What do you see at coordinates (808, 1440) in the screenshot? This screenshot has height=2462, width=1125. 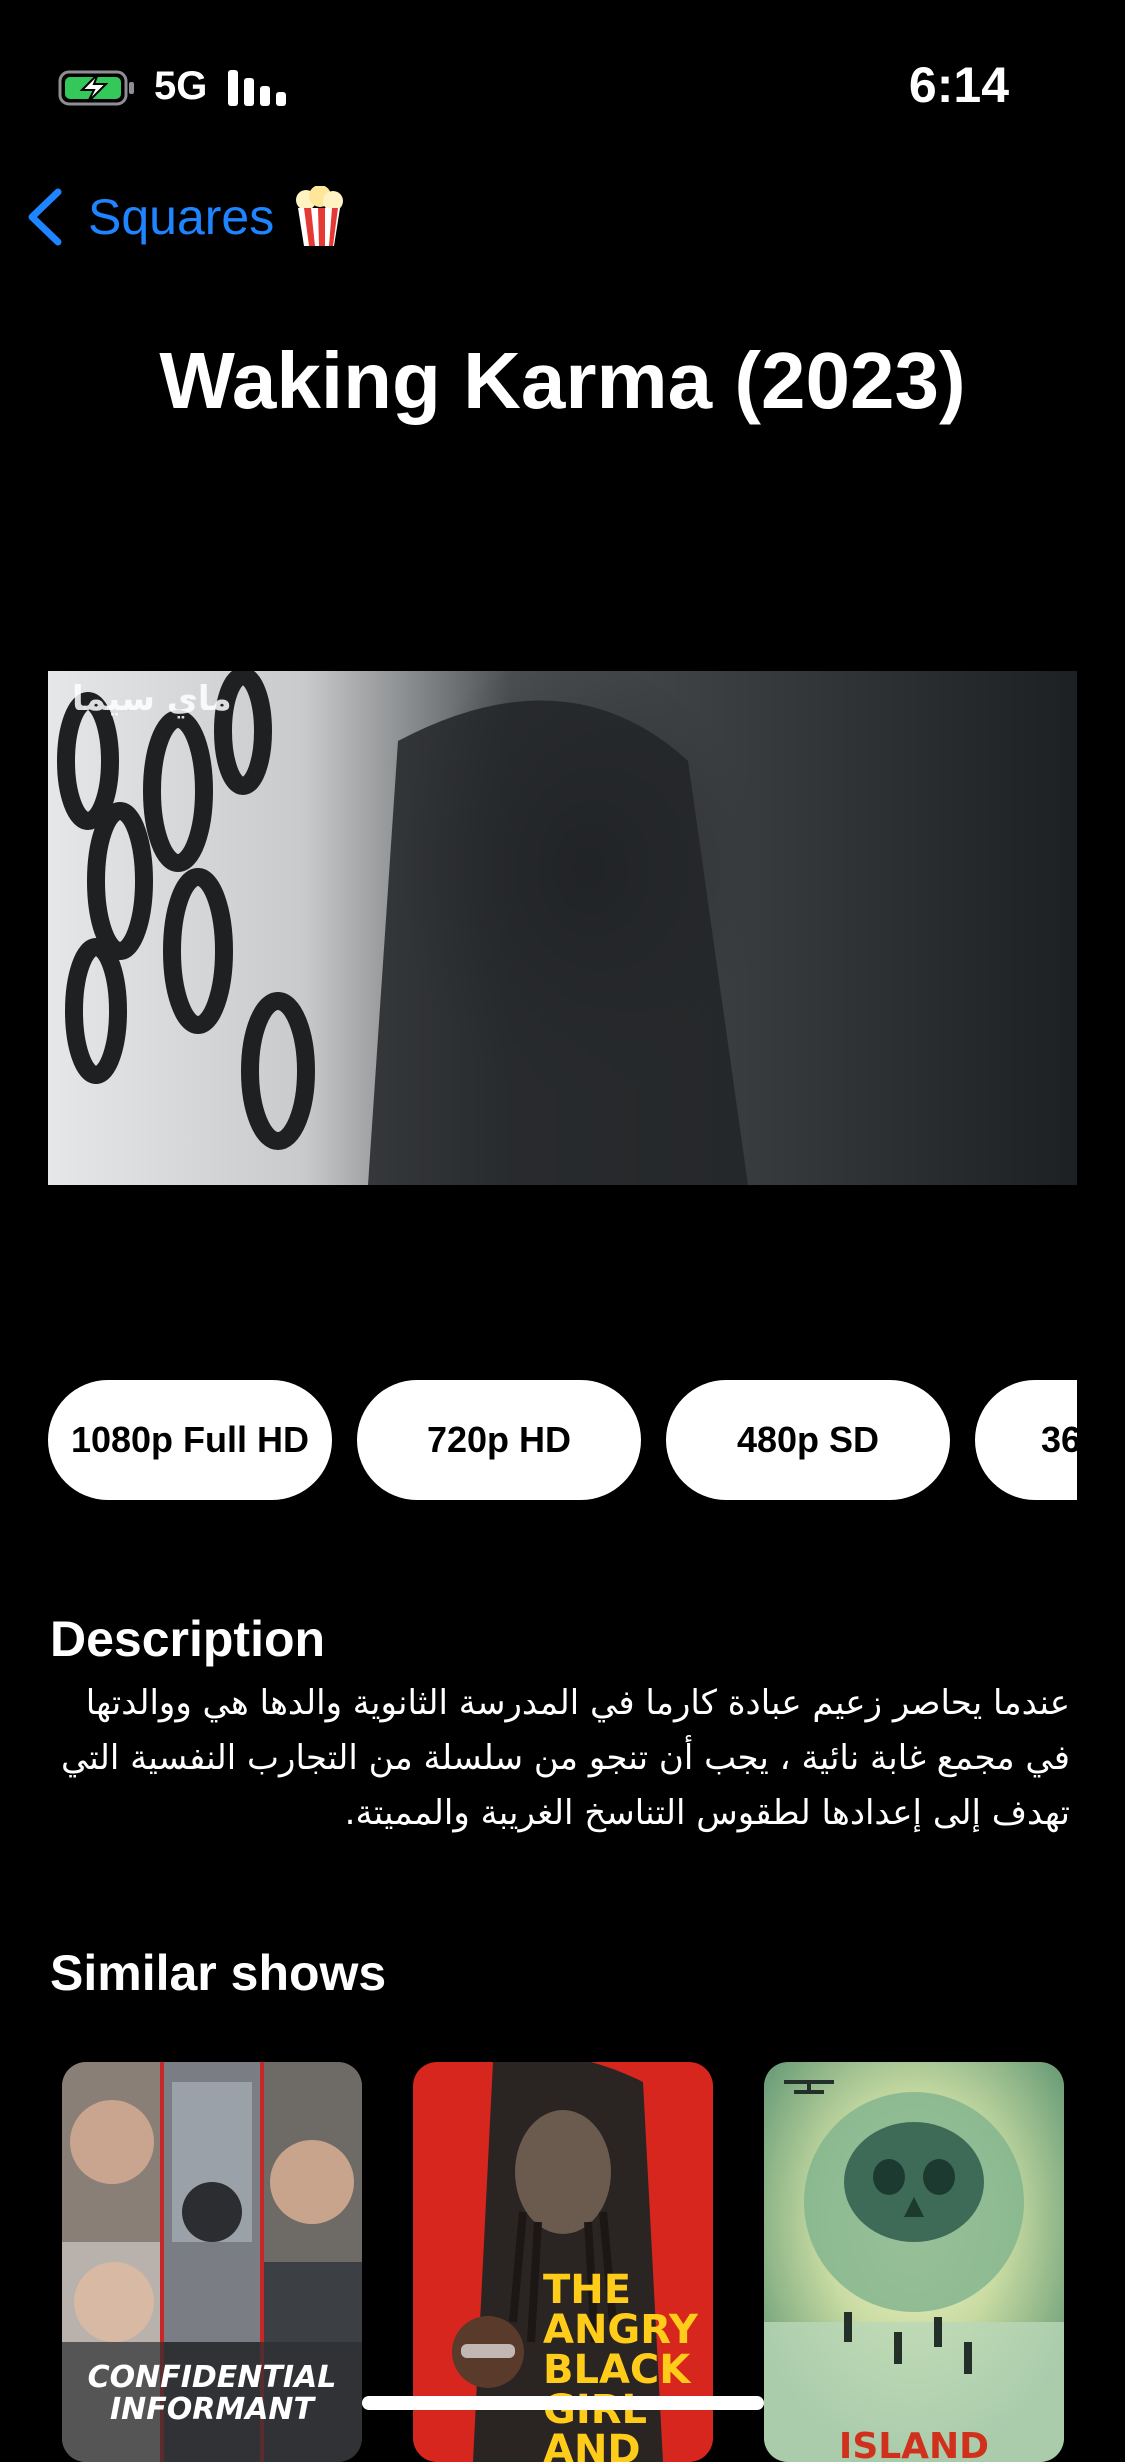 I see `quality-480p-button: 480p SD` at bounding box center [808, 1440].